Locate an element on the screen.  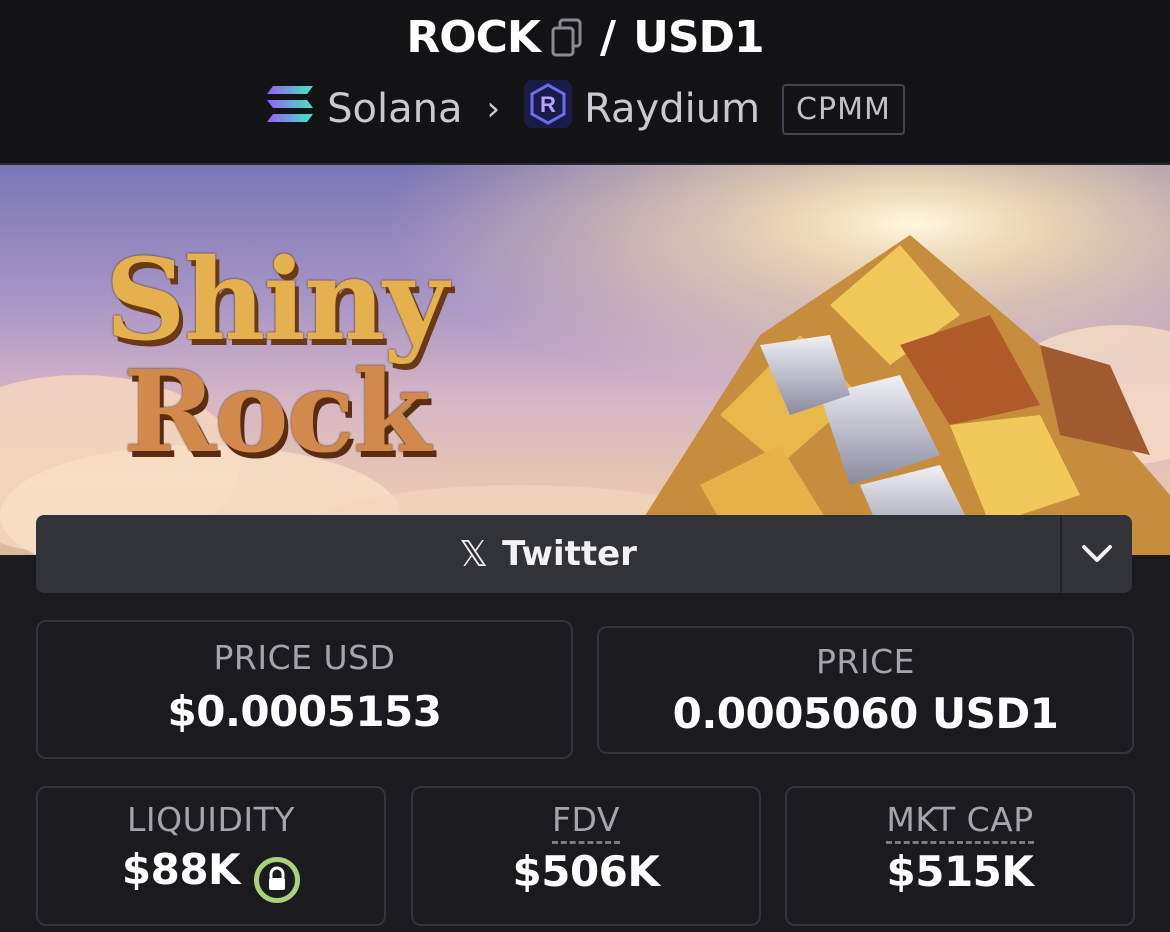
chain-link: Solana is located at coordinates (394, 109).